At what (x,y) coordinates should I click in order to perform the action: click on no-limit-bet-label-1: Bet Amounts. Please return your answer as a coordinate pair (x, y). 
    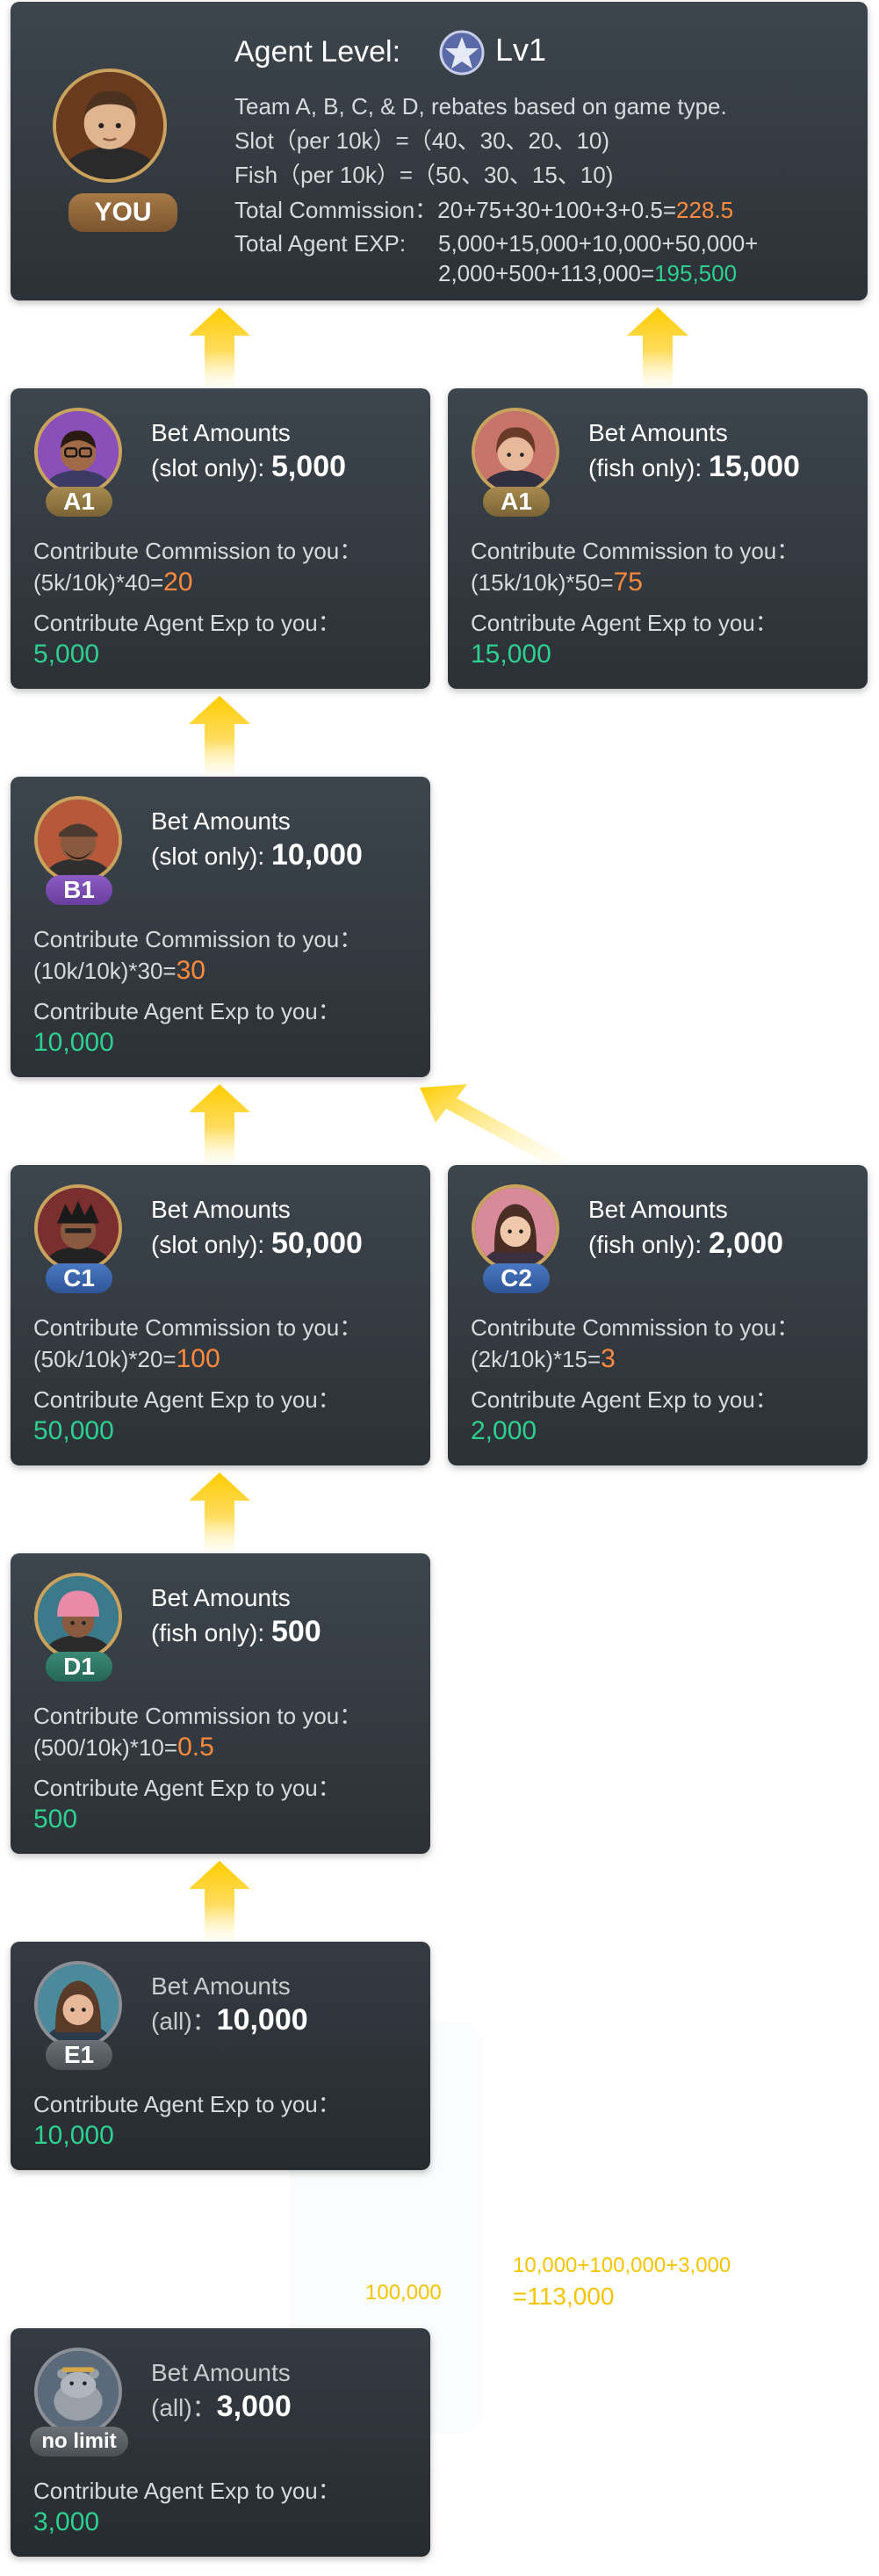
    Looking at the image, I should click on (221, 2372).